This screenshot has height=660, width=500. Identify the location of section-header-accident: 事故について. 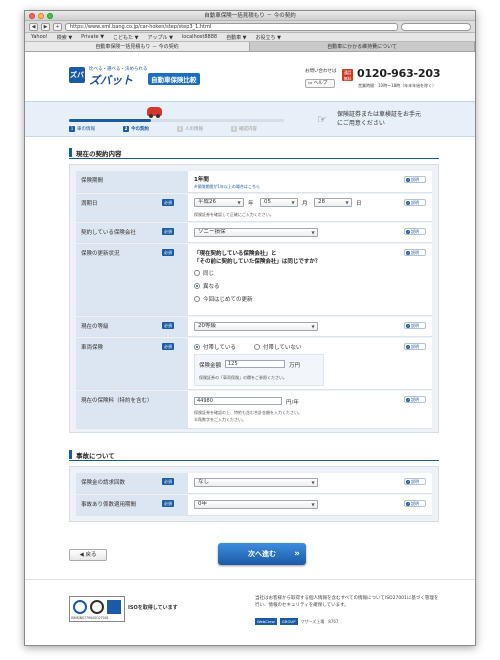
(254, 455).